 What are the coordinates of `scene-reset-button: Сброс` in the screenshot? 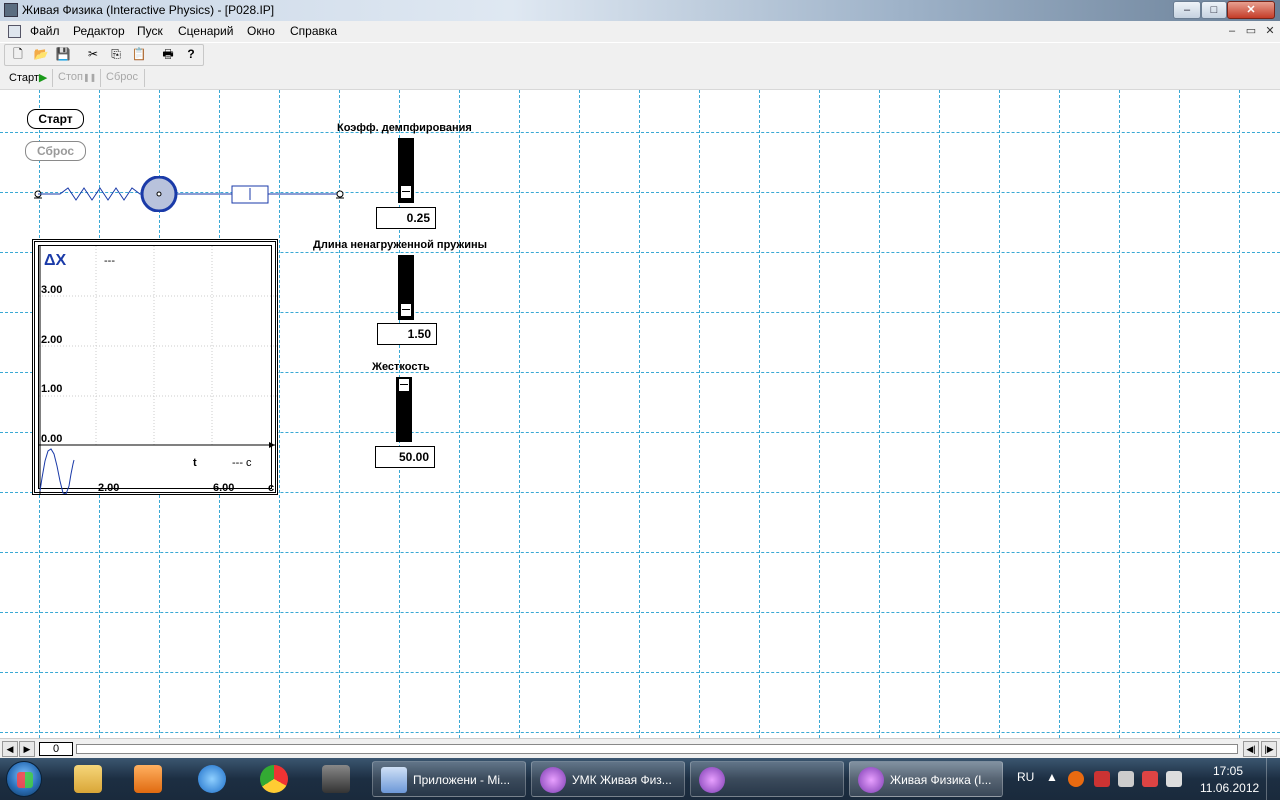 It's located at (55, 151).